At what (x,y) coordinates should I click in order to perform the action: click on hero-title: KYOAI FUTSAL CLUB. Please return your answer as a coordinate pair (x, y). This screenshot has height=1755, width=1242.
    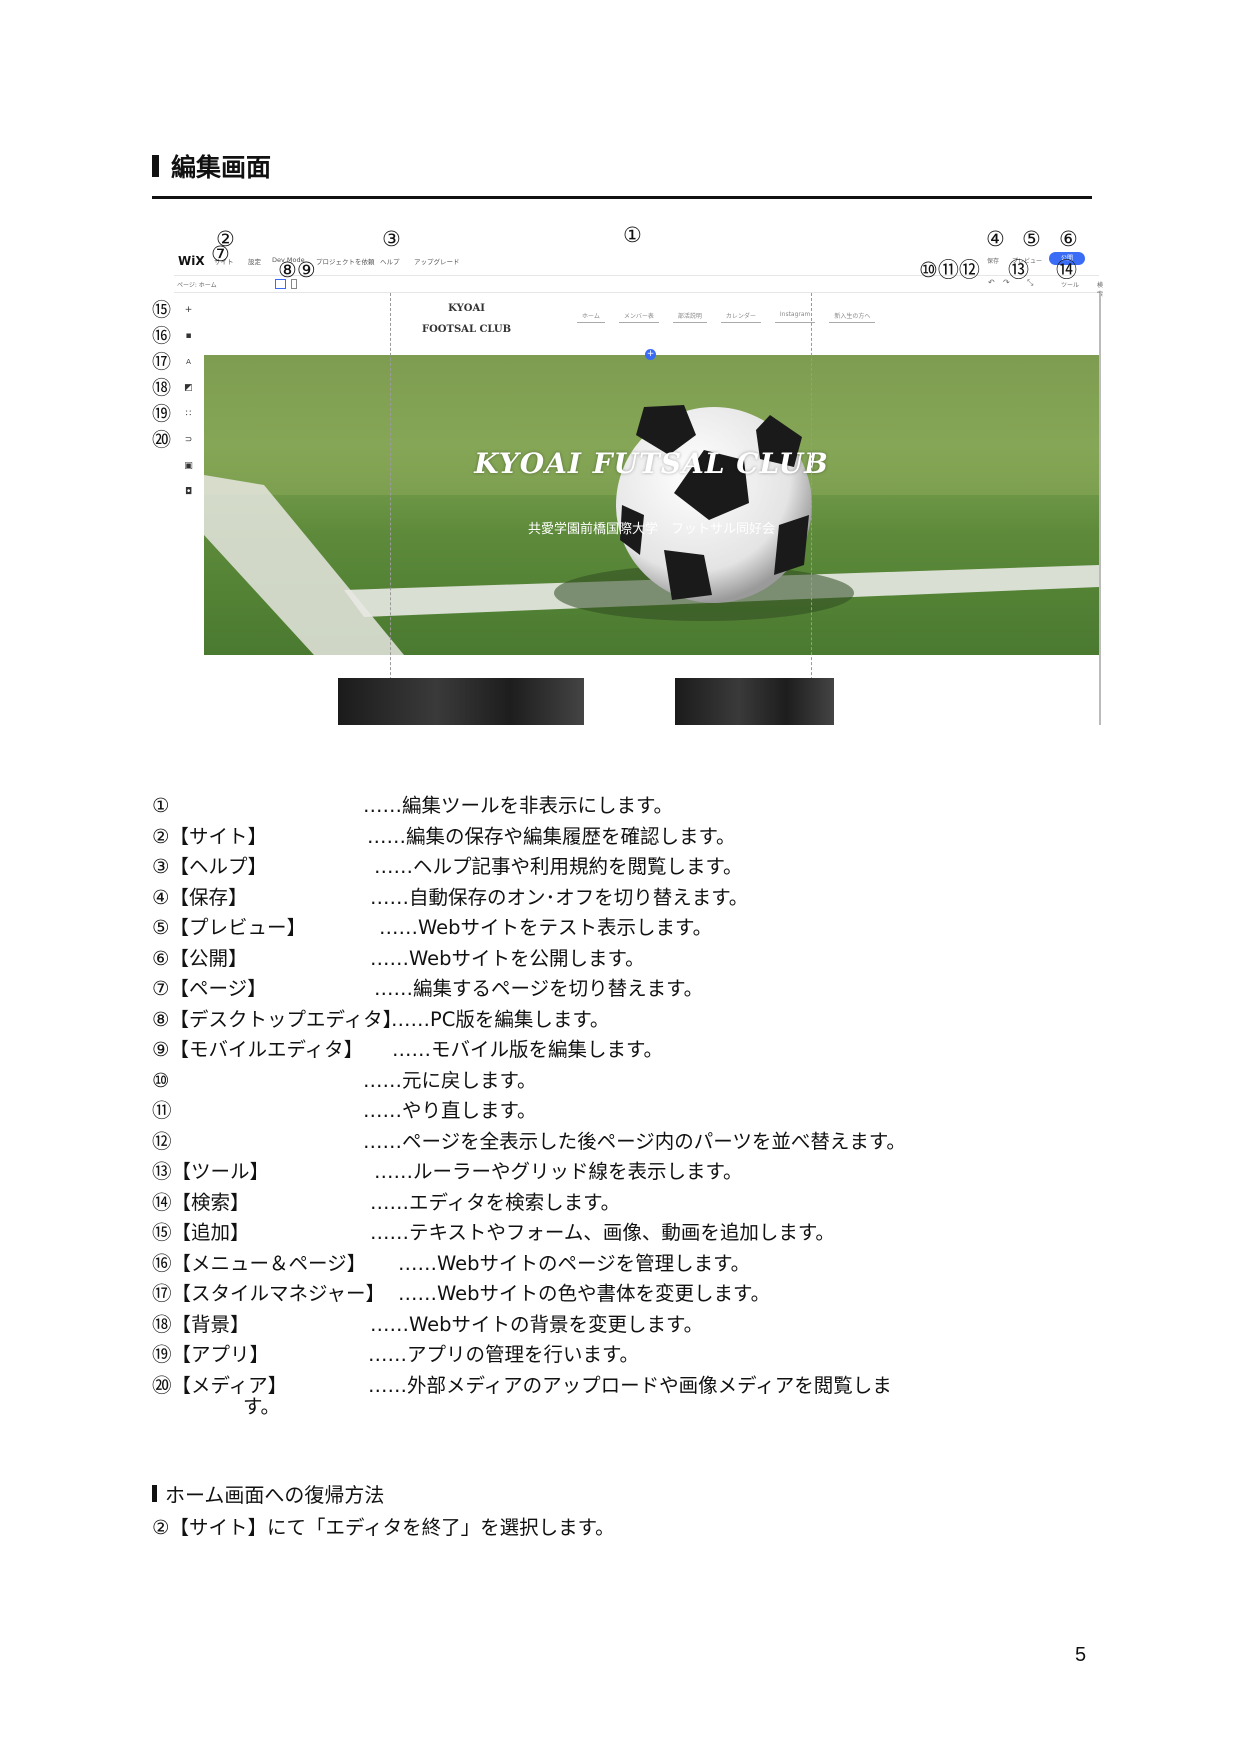
    Looking at the image, I should click on (651, 463).